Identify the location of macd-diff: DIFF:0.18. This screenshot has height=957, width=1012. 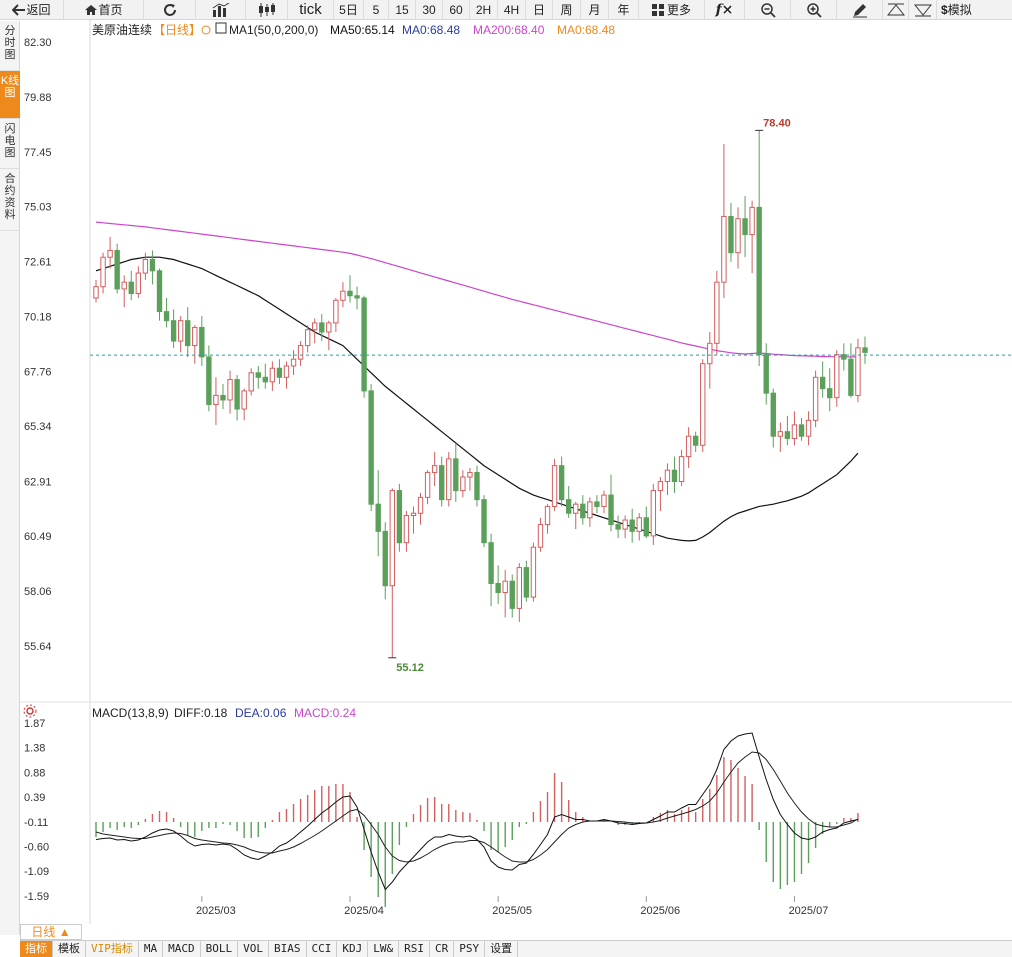
(201, 713).